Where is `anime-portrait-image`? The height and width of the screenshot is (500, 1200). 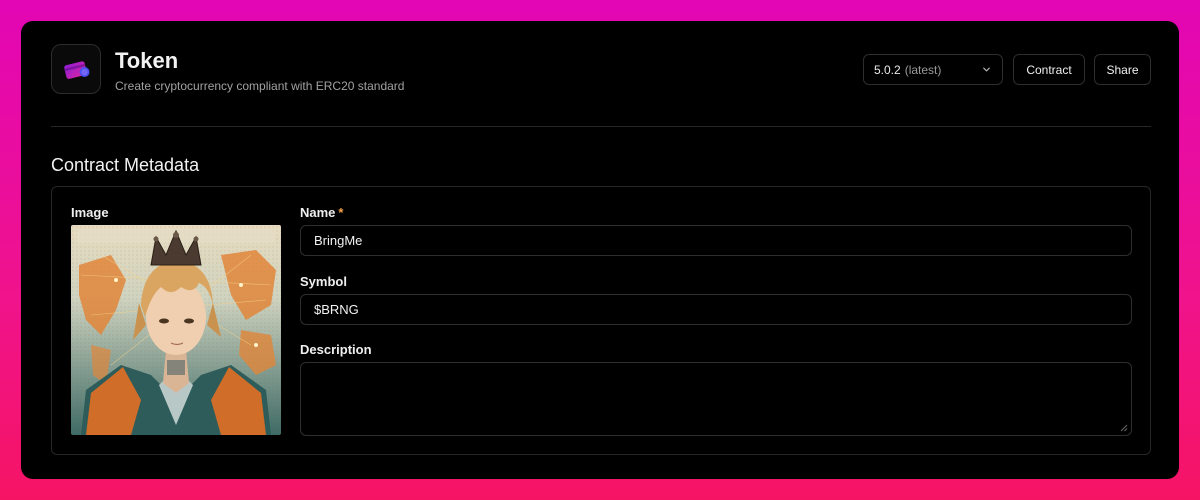
anime-portrait-image is located at coordinates (176, 330).